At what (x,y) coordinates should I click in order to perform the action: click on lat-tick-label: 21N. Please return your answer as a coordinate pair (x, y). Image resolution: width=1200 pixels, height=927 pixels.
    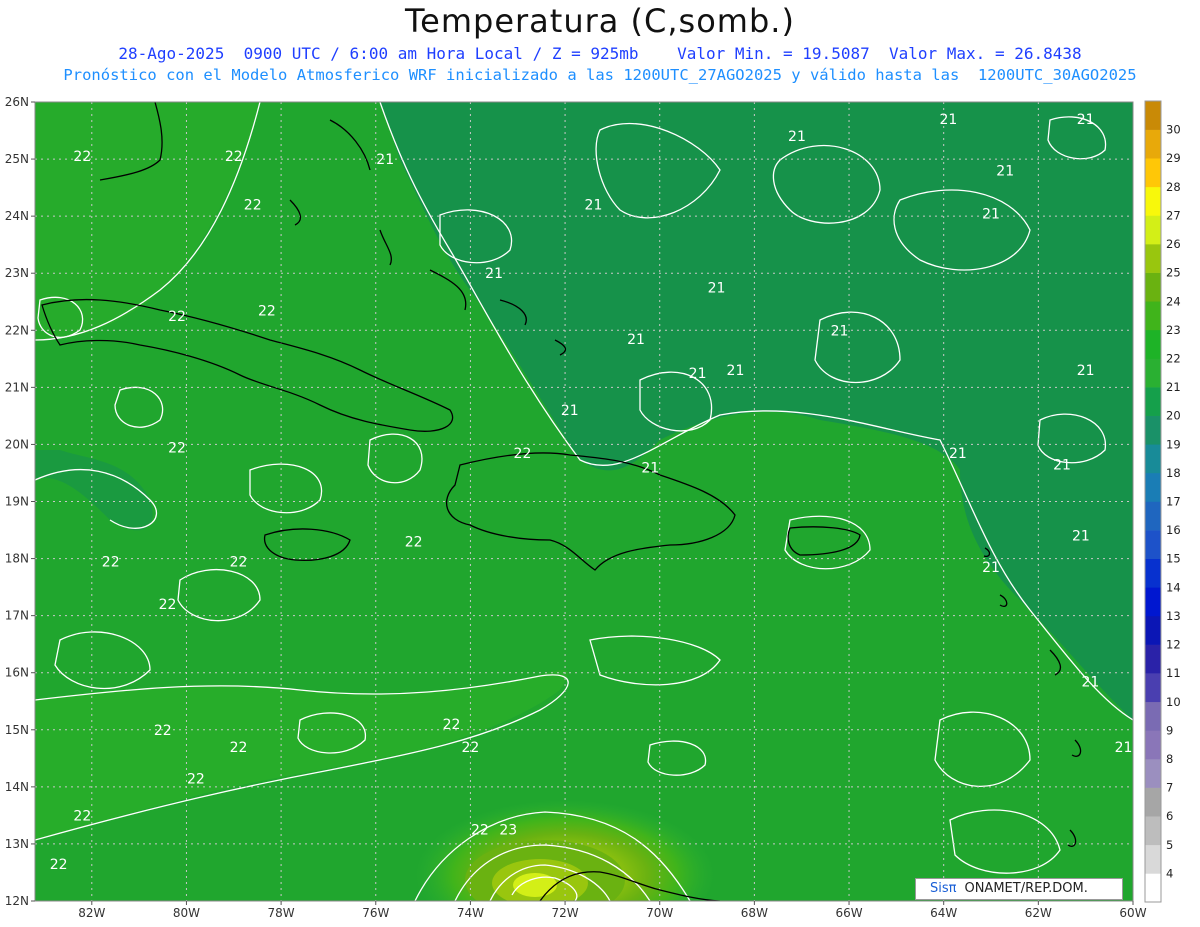
    Looking at the image, I should click on (17, 387).